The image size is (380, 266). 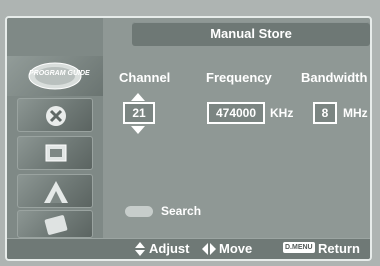 I want to click on frequency-unit: KHz, so click(x=282, y=113).